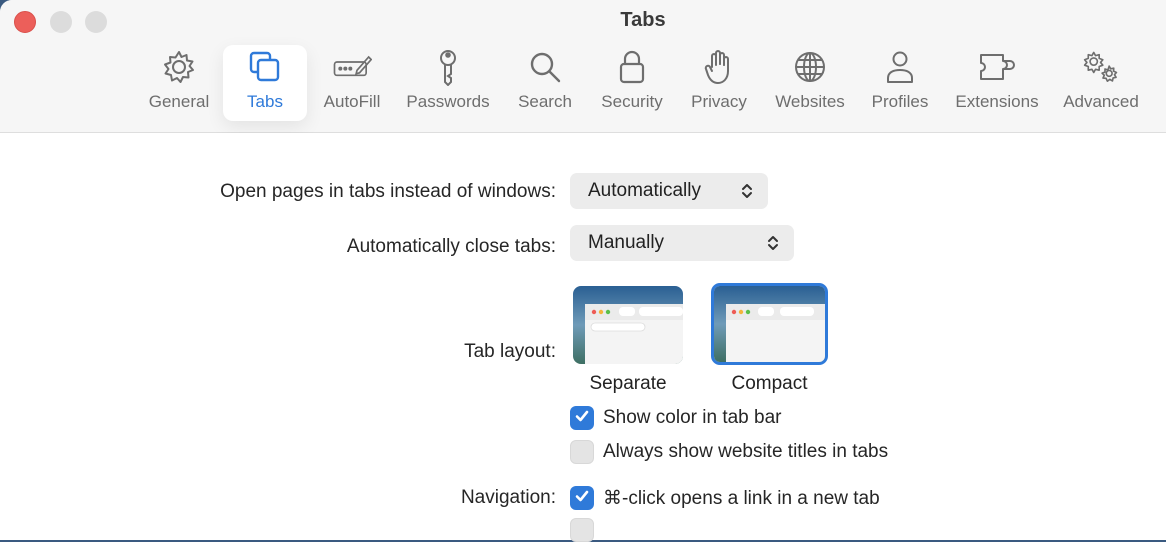  Describe the element at coordinates (997, 101) in the screenshot. I see `toolbar-extensions-label: Extensions` at that location.